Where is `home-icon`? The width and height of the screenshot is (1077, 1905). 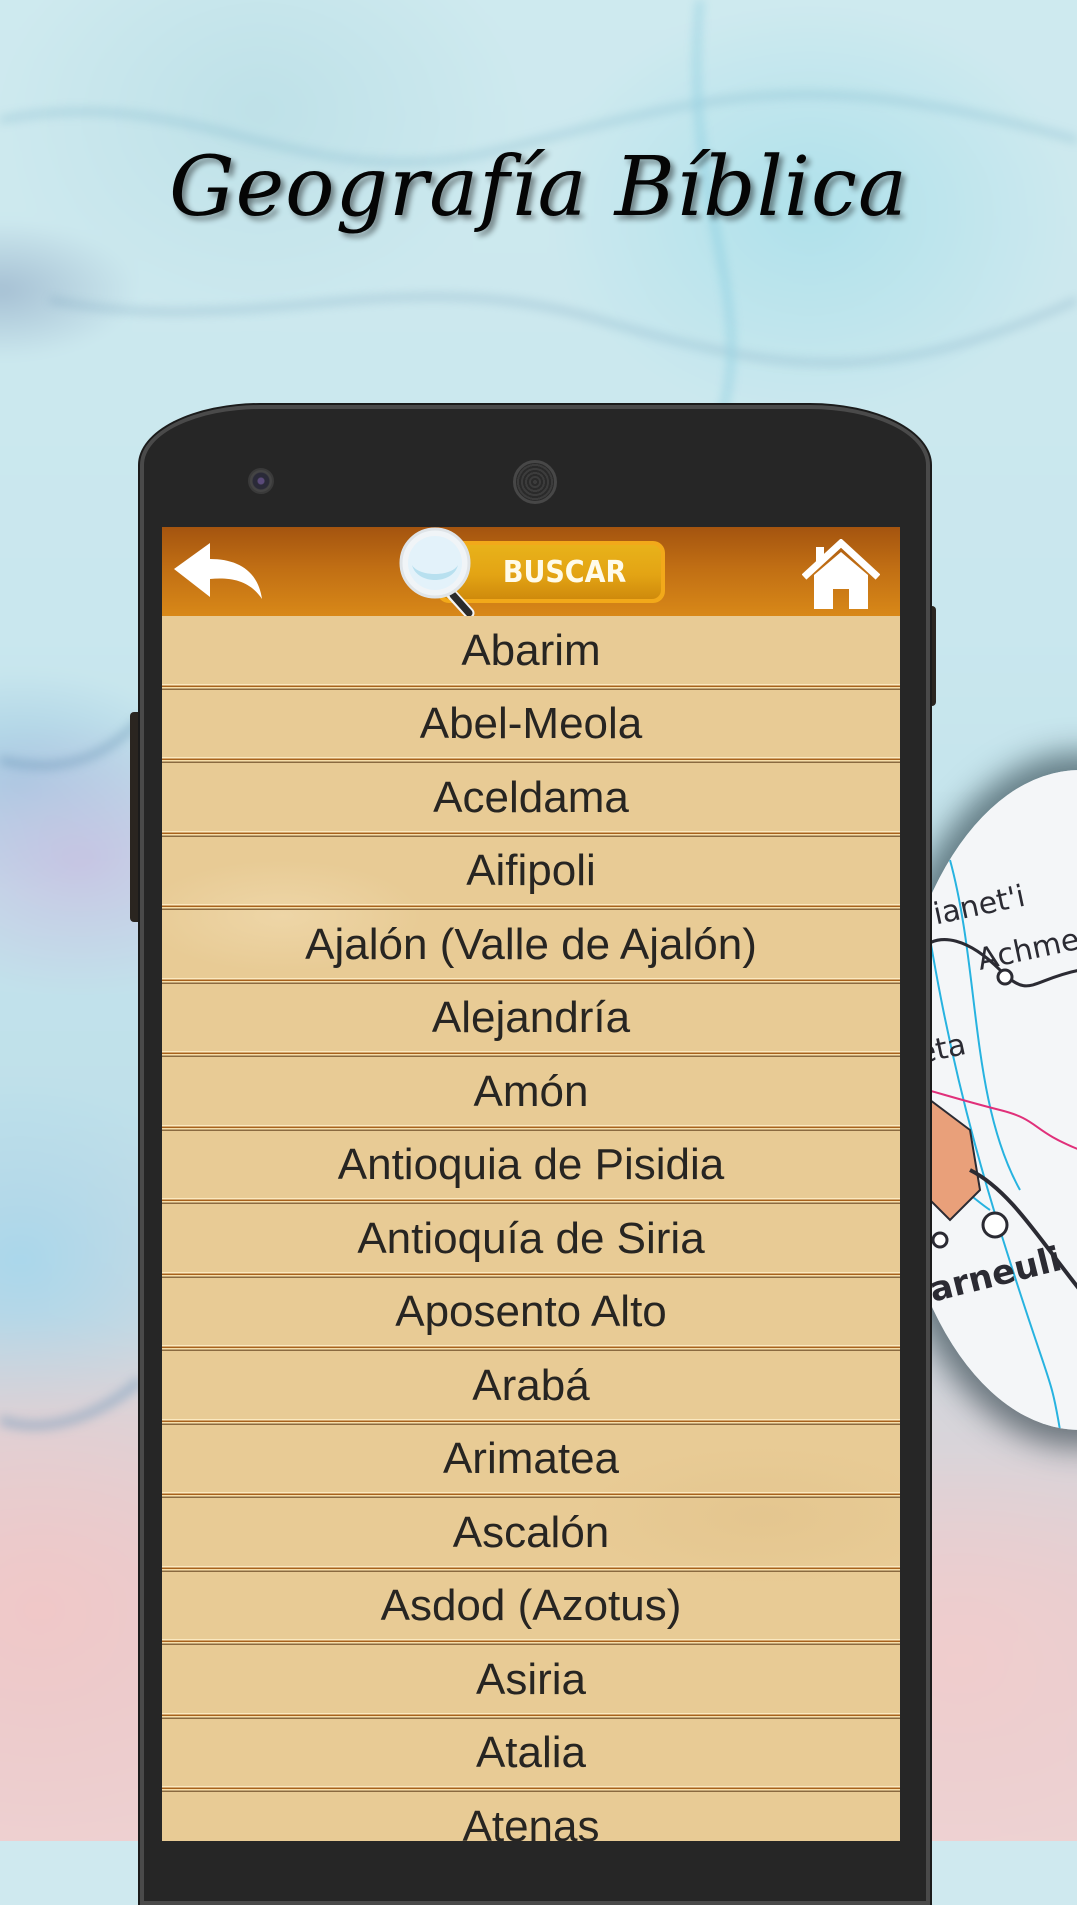
home-icon is located at coordinates (841, 573).